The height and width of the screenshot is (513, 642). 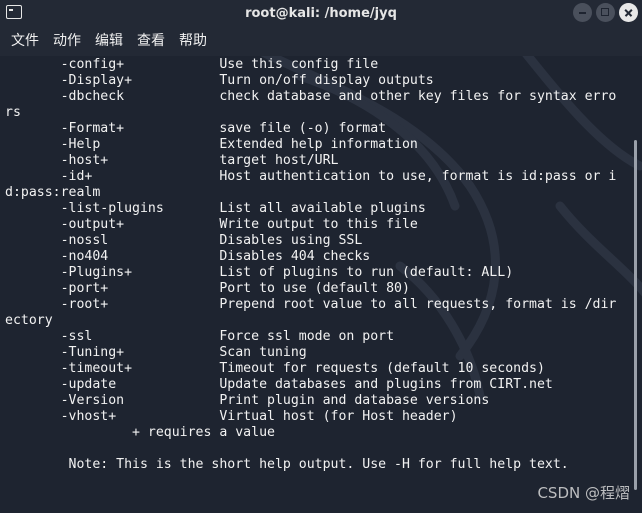 What do you see at coordinates (207, 288) in the screenshot?
I see `terminal-line: -port+ Port to use (default 80)` at bounding box center [207, 288].